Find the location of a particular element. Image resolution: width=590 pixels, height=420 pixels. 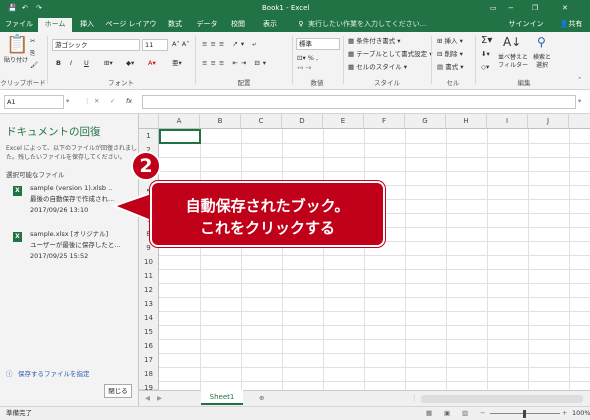

zoom-in-icon: + is located at coordinates (564, 413).